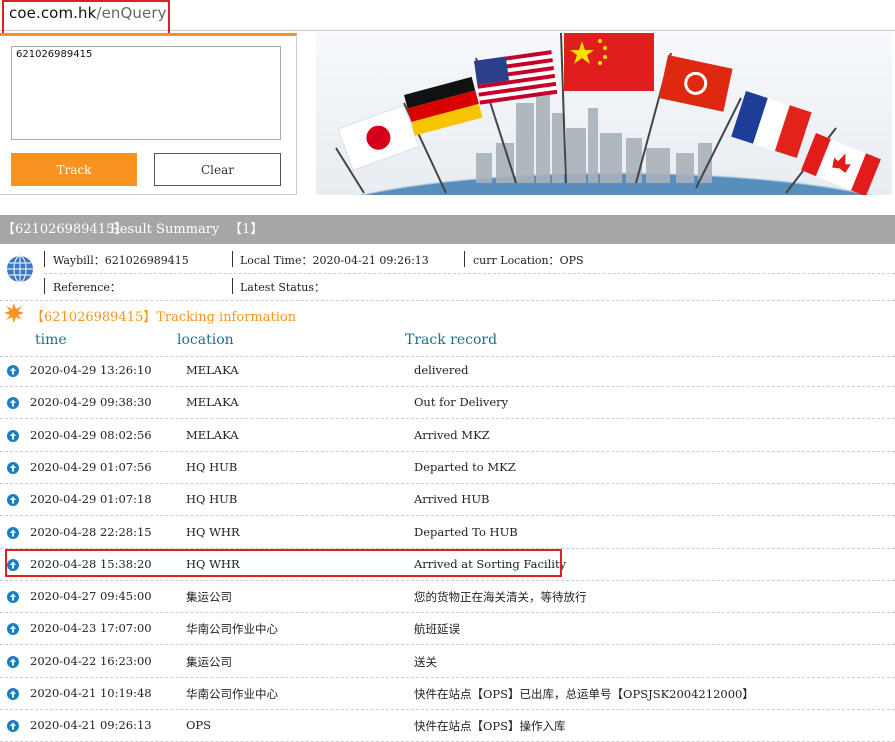 Image resolution: width=895 pixels, height=742 pixels. What do you see at coordinates (571, 260) in the screenshot?
I see `curr-location-value: OPS` at bounding box center [571, 260].